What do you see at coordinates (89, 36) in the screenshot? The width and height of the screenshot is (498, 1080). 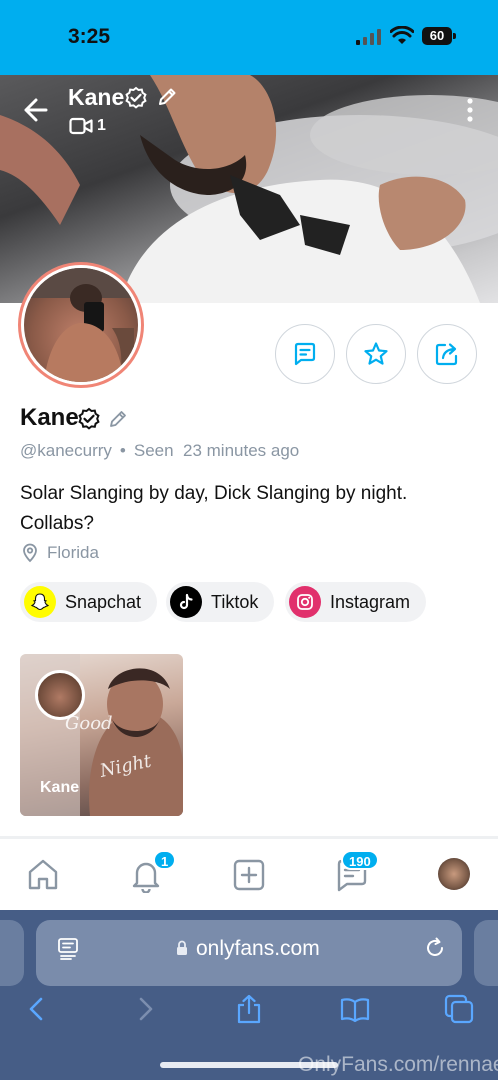 I see `status-time: 3:25` at bounding box center [89, 36].